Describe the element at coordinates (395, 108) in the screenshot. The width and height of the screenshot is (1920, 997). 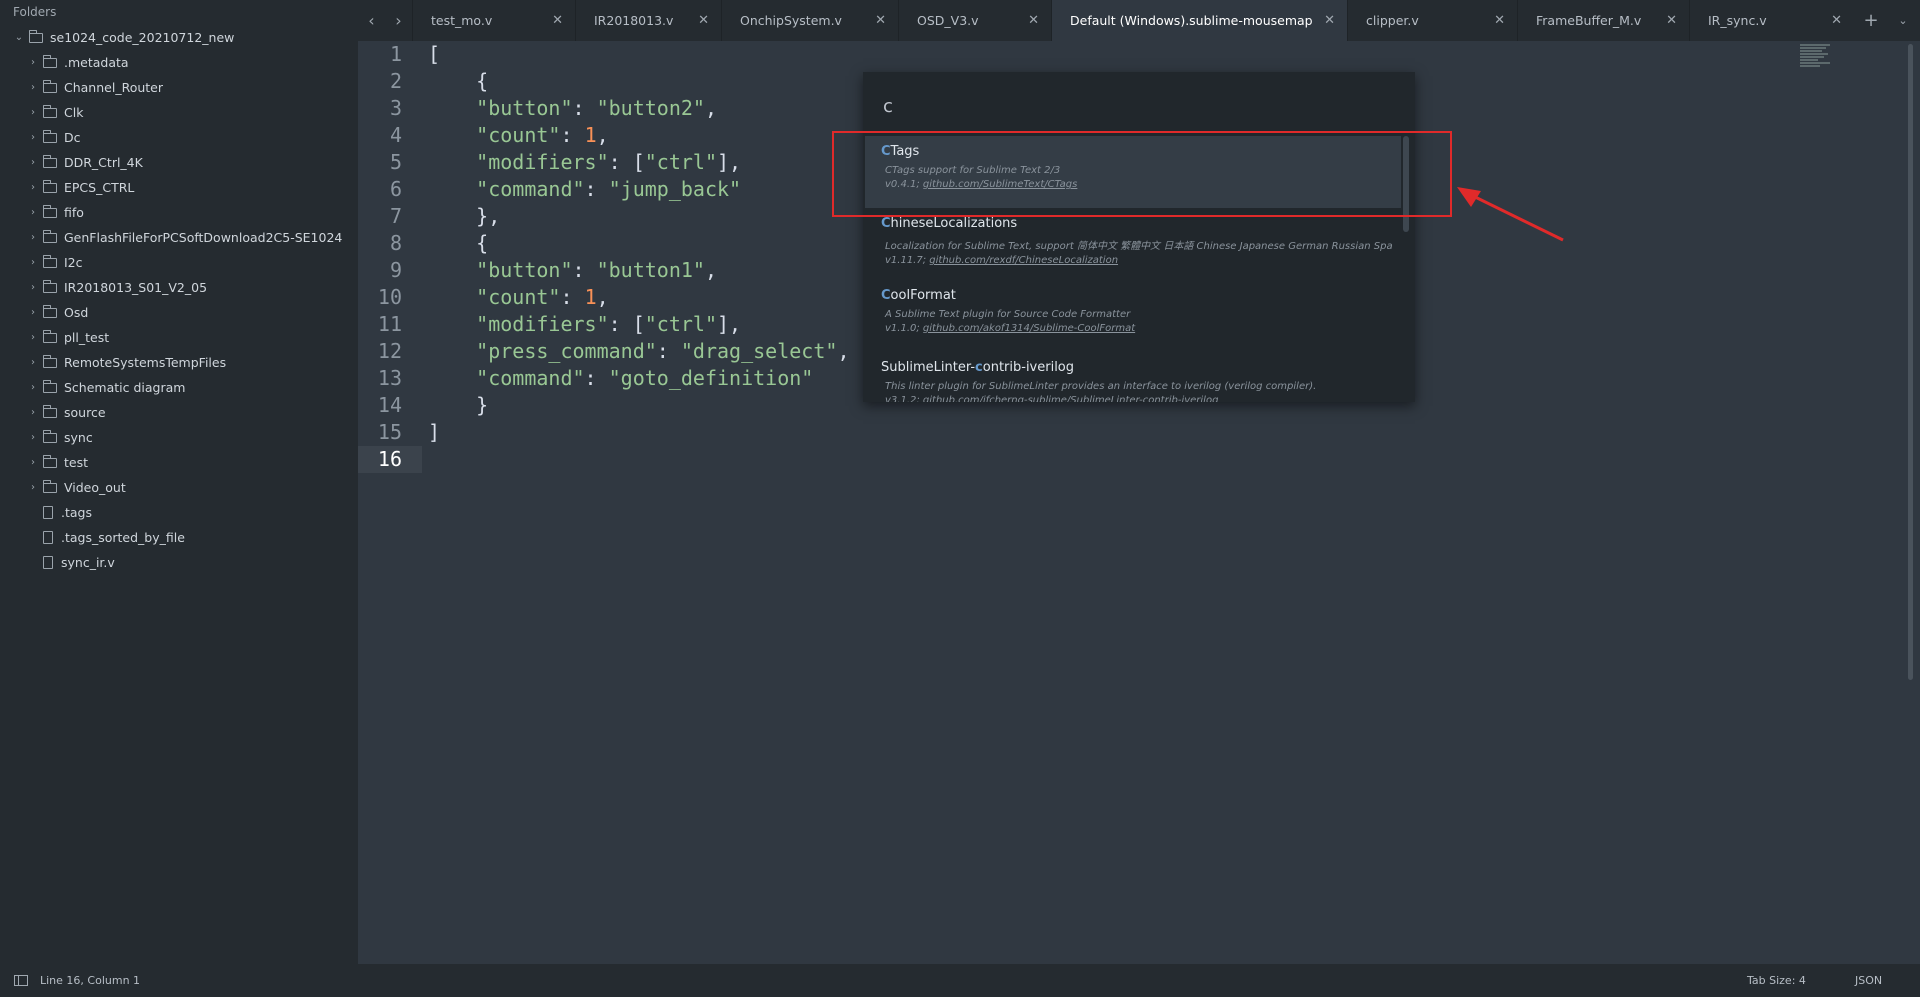
I see `line-number: 3` at that location.